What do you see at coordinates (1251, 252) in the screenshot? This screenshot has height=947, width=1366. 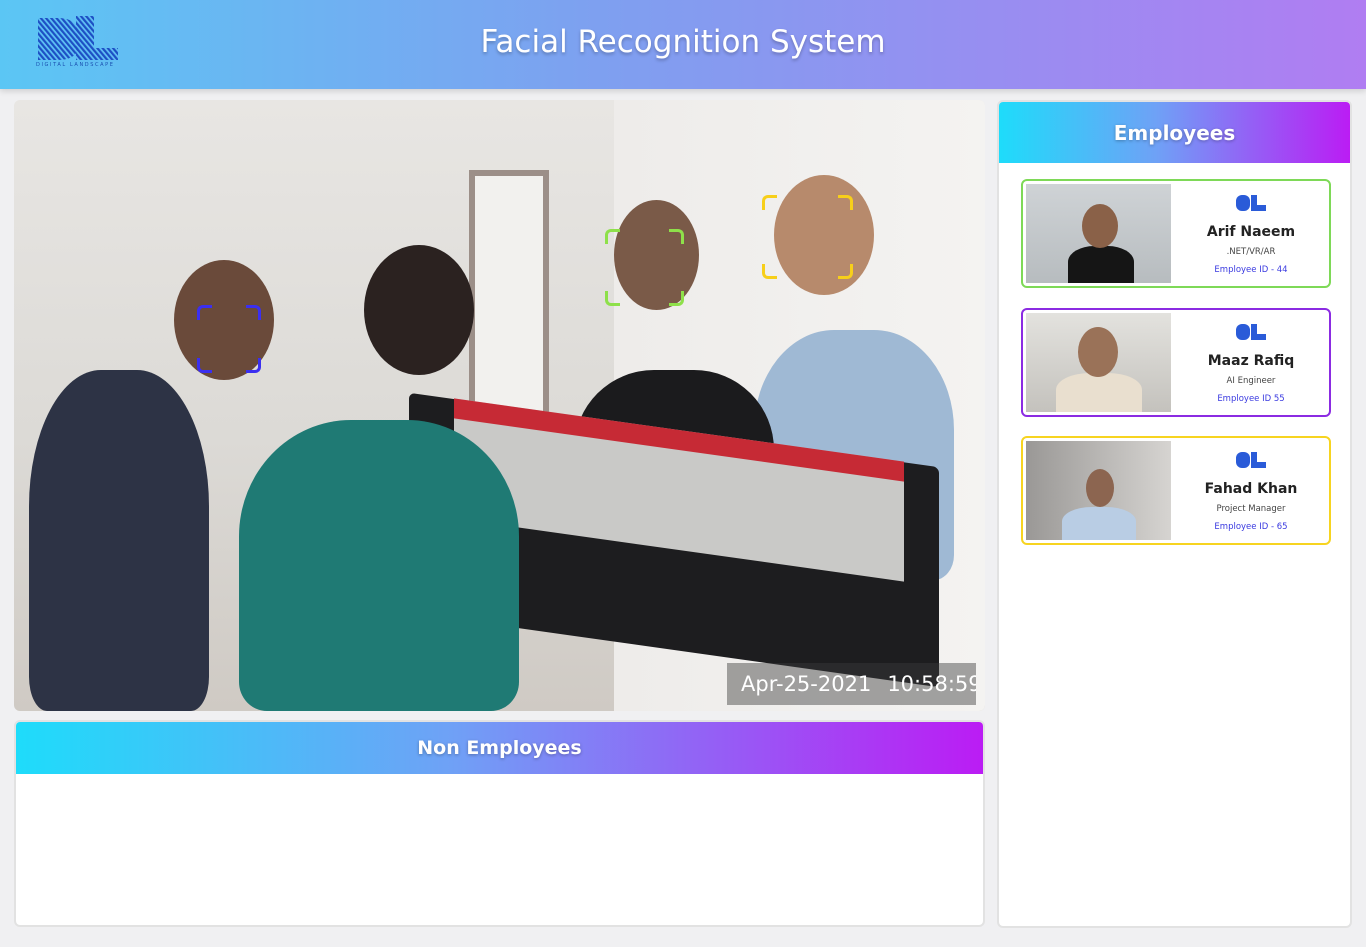 I see `employee-role: .NET/VR/AR` at bounding box center [1251, 252].